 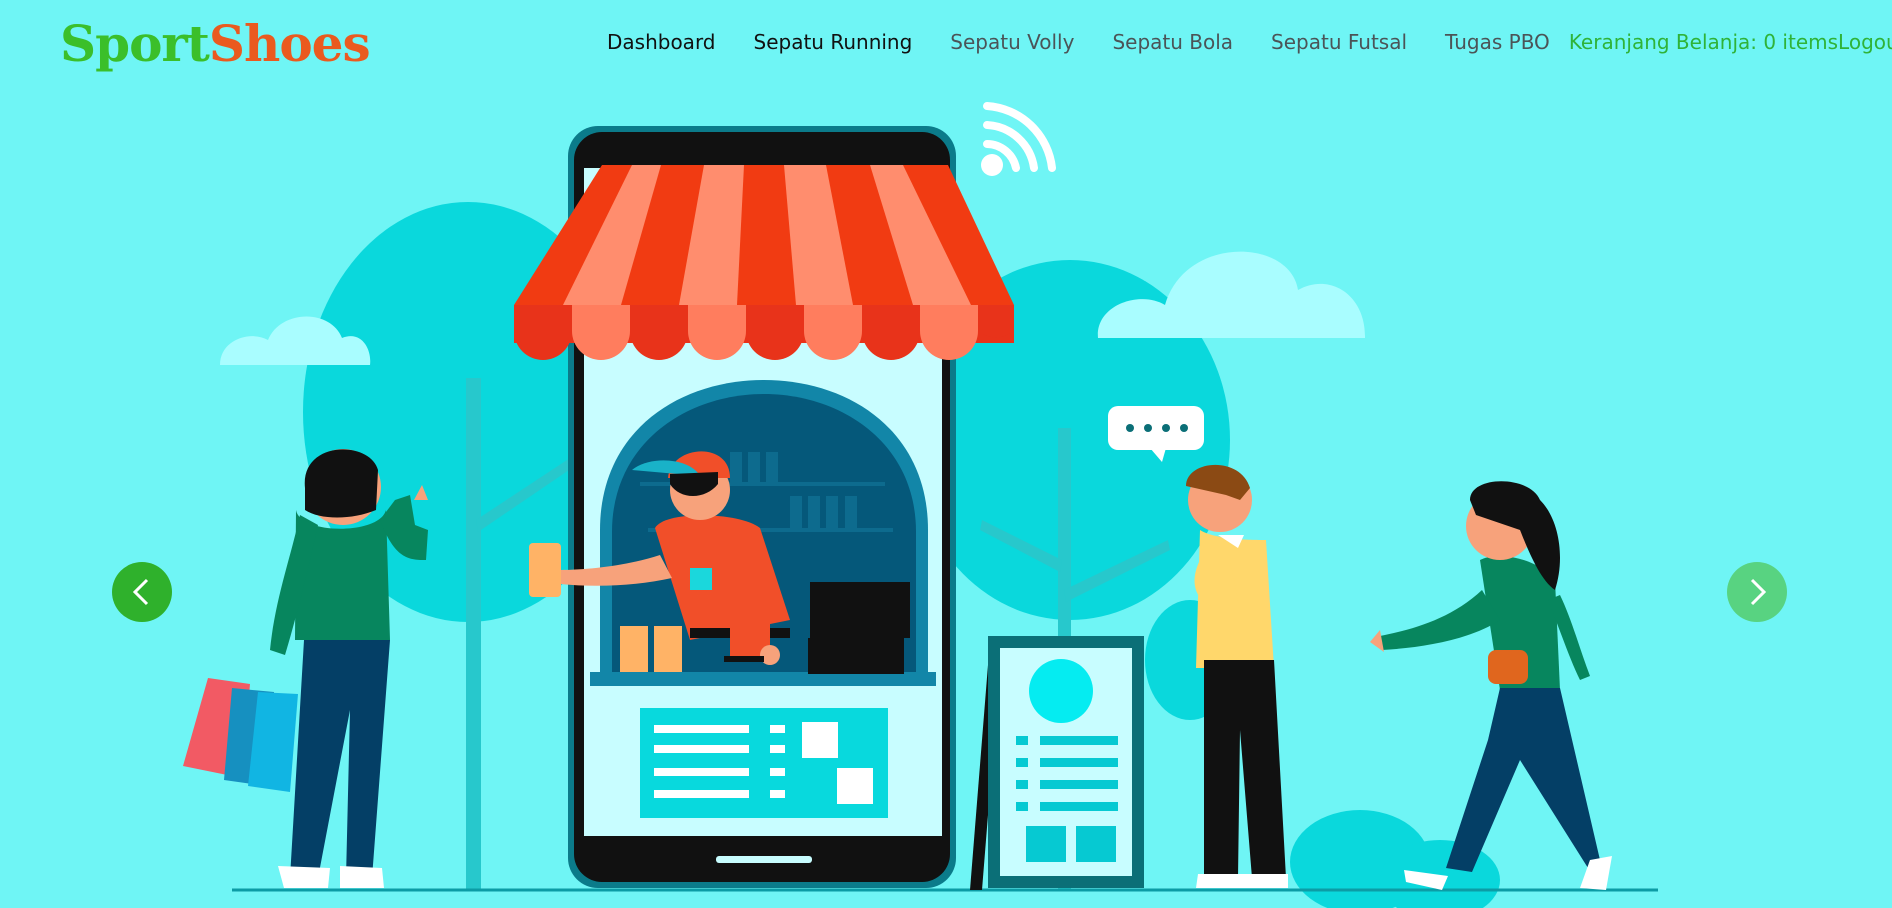 What do you see at coordinates (1339, 42) in the screenshot?
I see `nav-sepatu-futsal: Sepatu Futsal` at bounding box center [1339, 42].